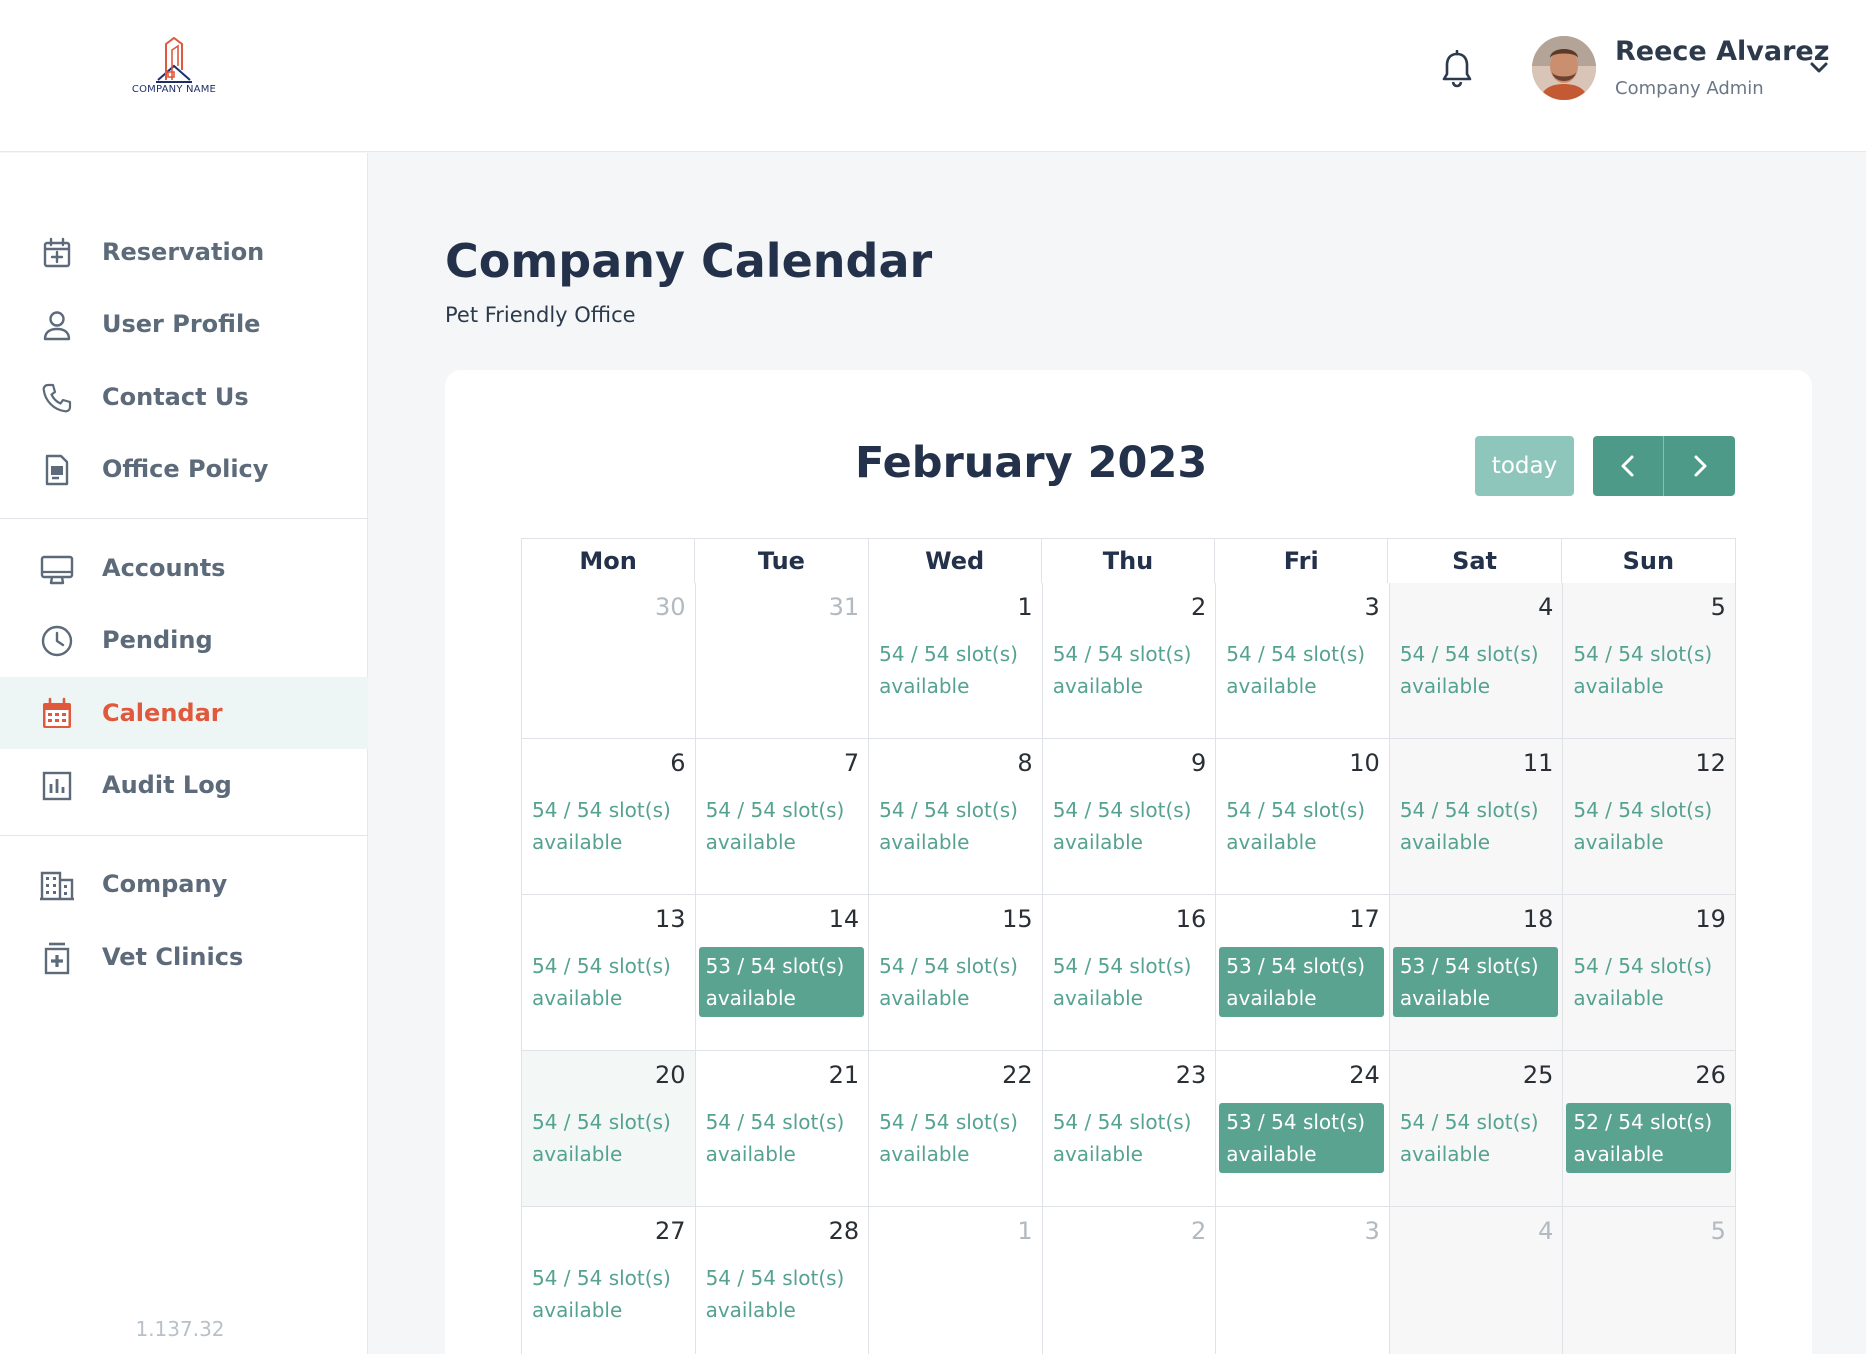 The image size is (1866, 1354). I want to click on day-number: 17, so click(1364, 919).